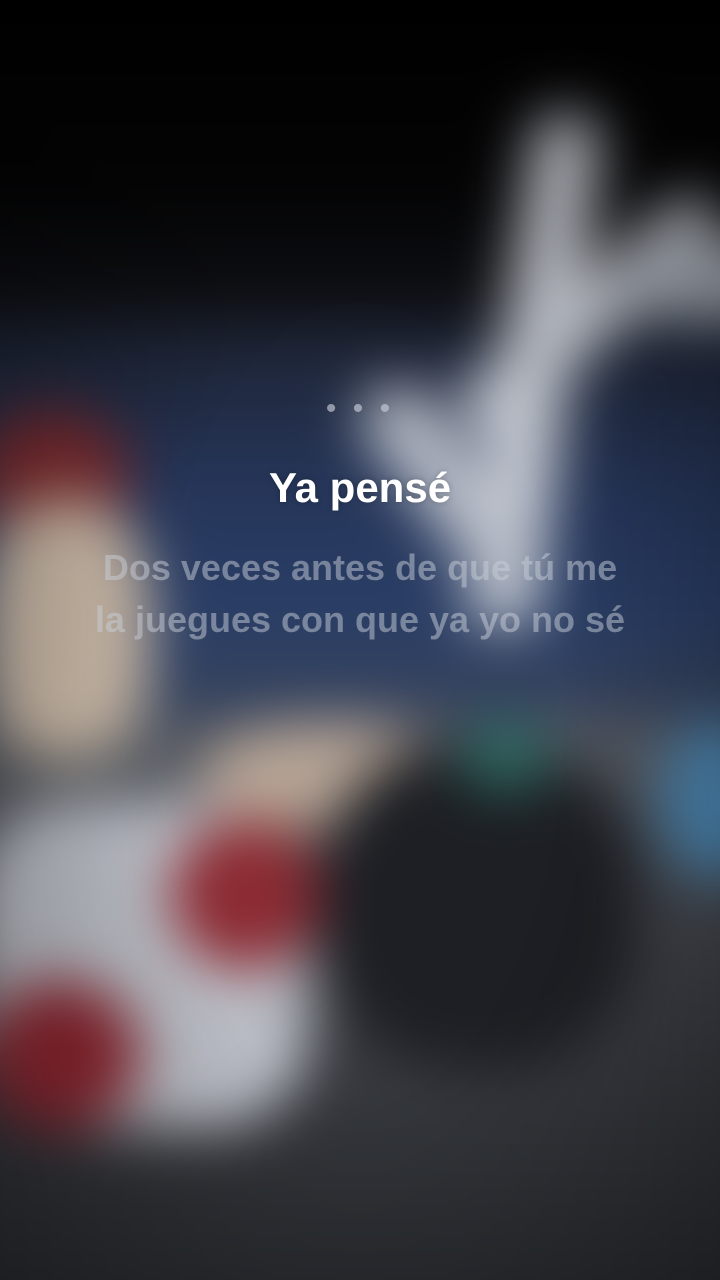  What do you see at coordinates (360, 488) in the screenshot?
I see `current-lyric-line: Ya pensé` at bounding box center [360, 488].